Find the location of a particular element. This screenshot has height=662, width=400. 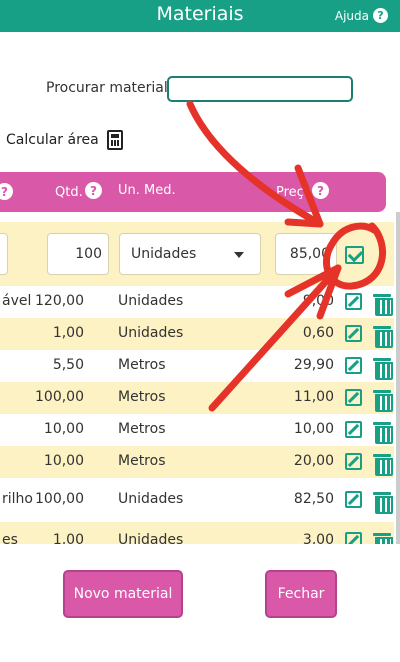

material-help-icon: ? is located at coordinates (6, 191).